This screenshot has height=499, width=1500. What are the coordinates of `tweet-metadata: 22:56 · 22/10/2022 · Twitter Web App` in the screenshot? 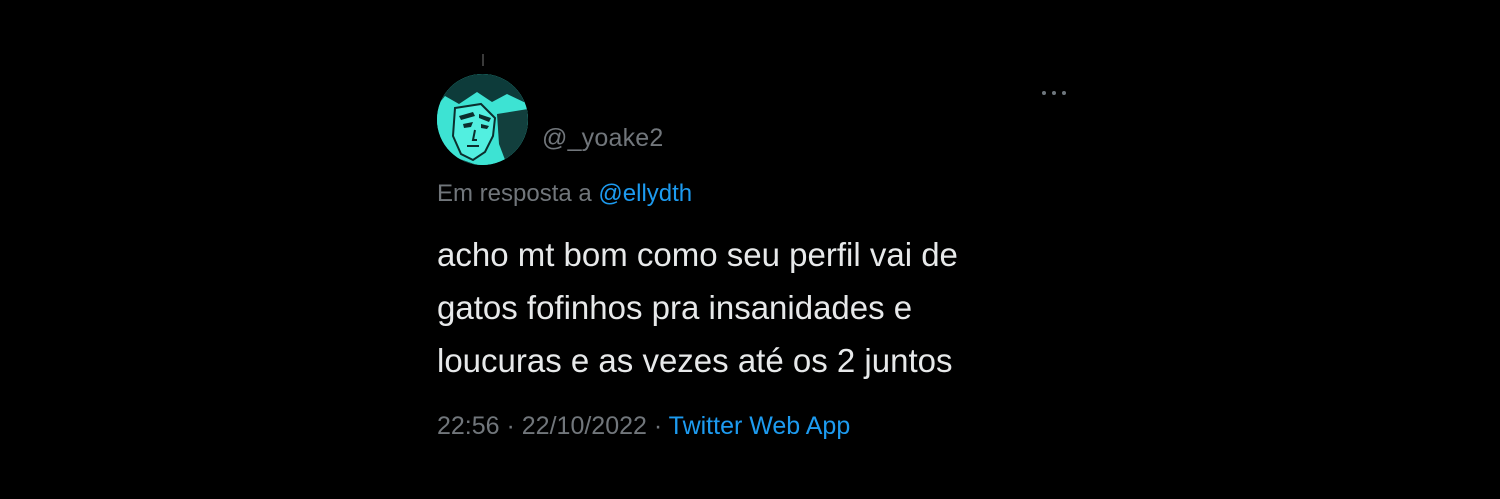 It's located at (643, 426).